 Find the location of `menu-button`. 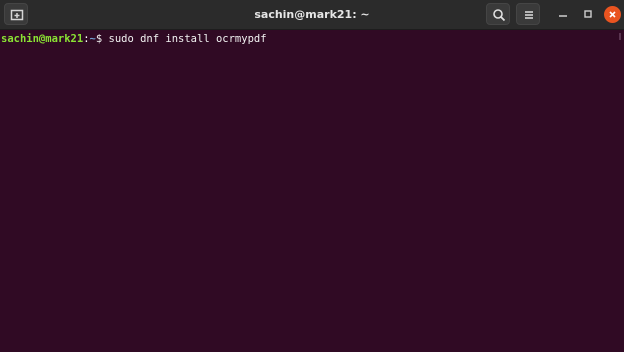

menu-button is located at coordinates (528, 14).